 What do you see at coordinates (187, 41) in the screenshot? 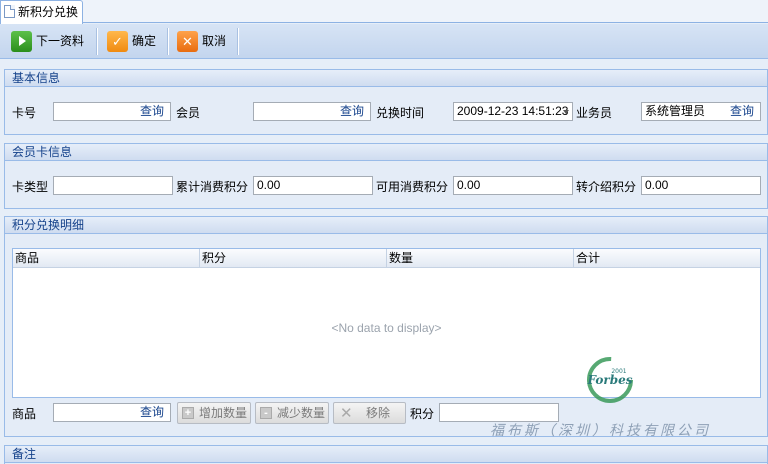
I see `close-icon: ✕` at bounding box center [187, 41].